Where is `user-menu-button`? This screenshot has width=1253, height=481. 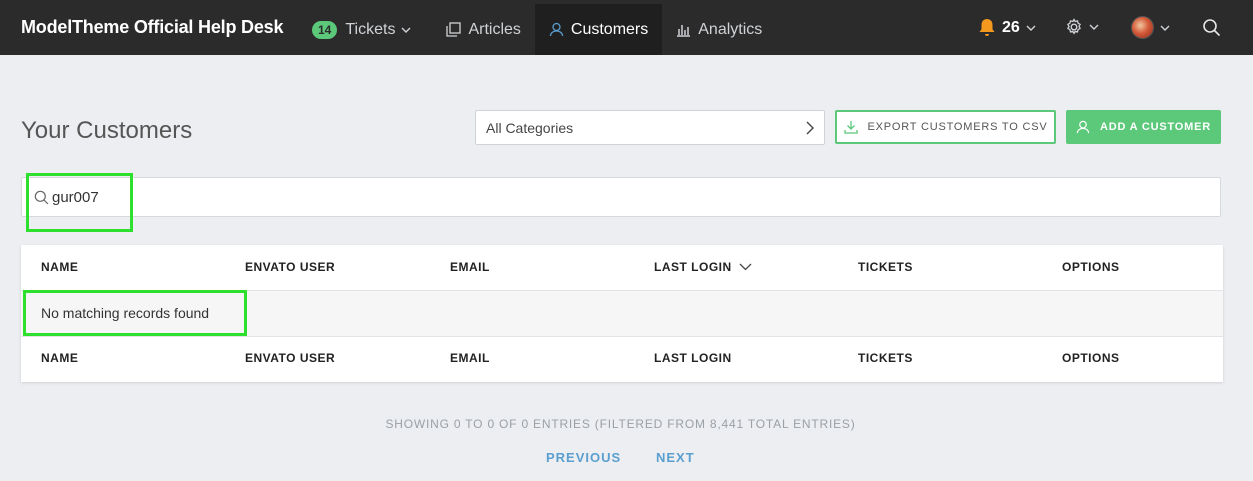 user-menu-button is located at coordinates (1150, 27).